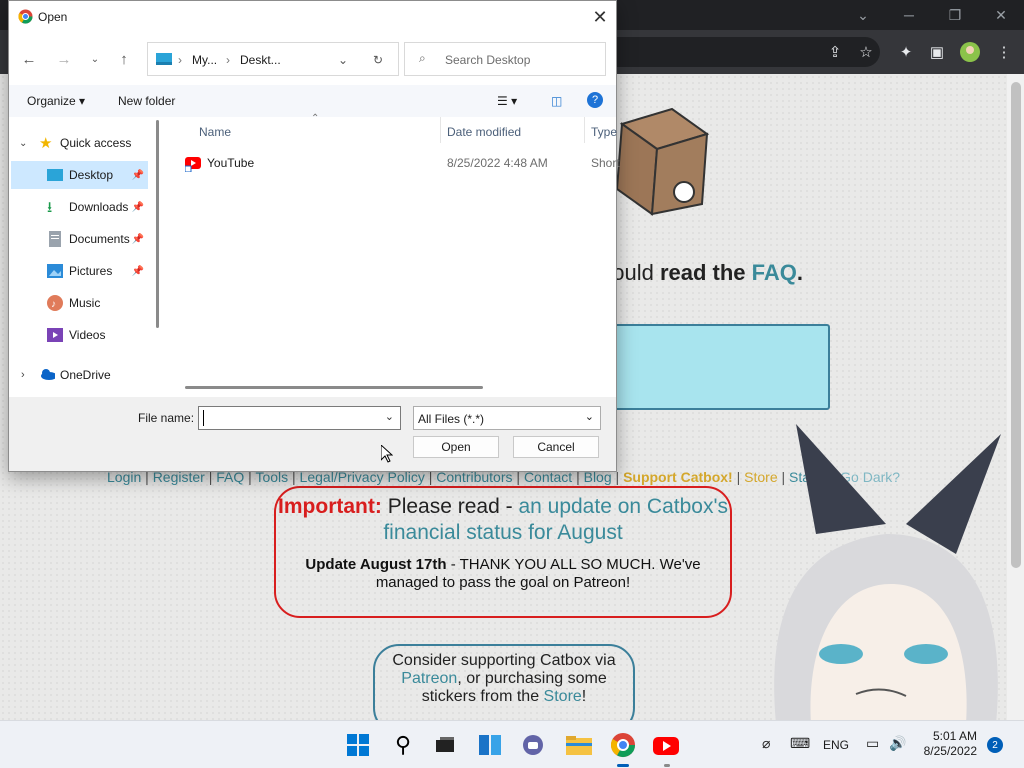 The width and height of the screenshot is (1024, 768). I want to click on extensions-icon: ✦, so click(906, 52).